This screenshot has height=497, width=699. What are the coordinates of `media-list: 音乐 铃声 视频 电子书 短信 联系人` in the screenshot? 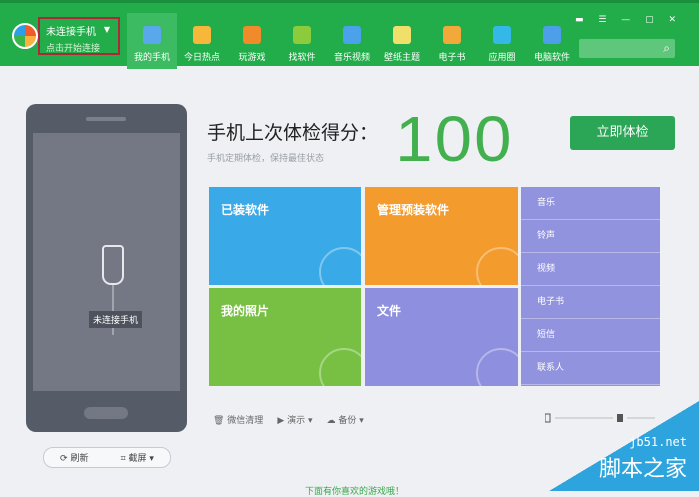 It's located at (590, 286).